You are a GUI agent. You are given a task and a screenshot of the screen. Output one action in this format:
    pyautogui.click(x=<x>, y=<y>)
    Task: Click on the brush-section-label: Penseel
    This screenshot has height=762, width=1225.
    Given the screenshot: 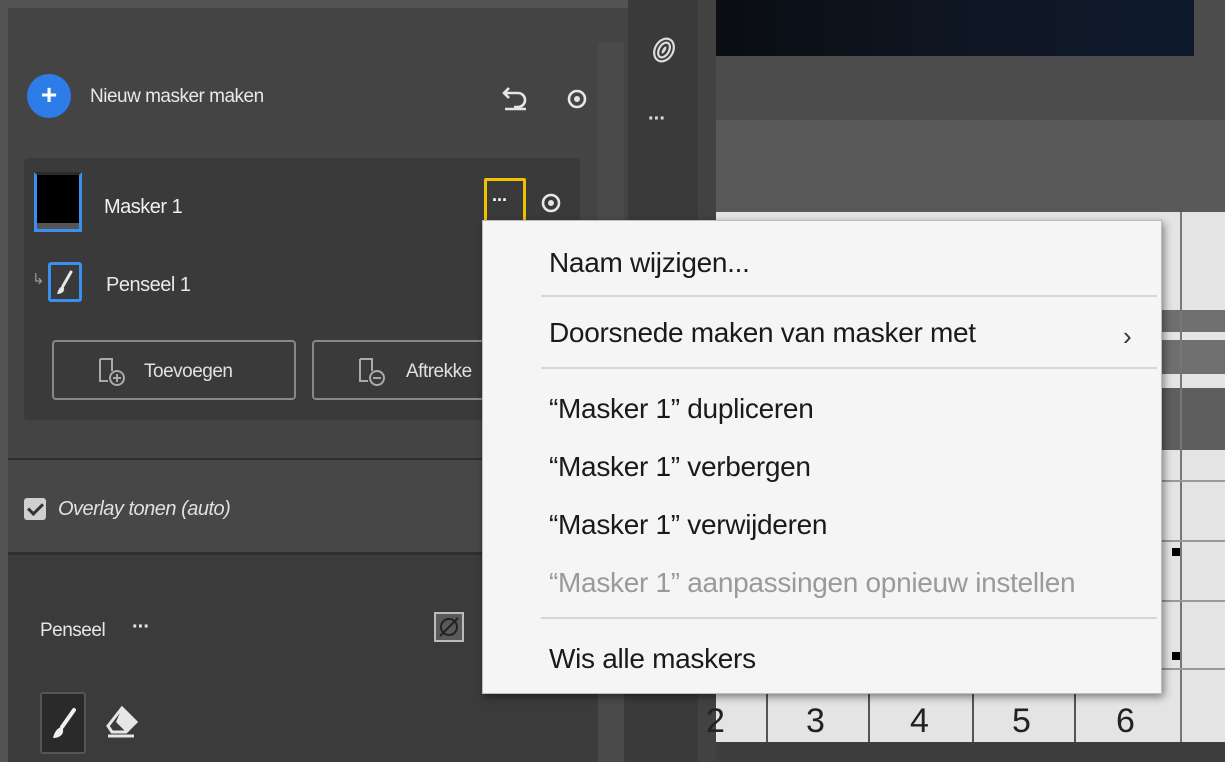 What is the action you would take?
    pyautogui.click(x=73, y=630)
    